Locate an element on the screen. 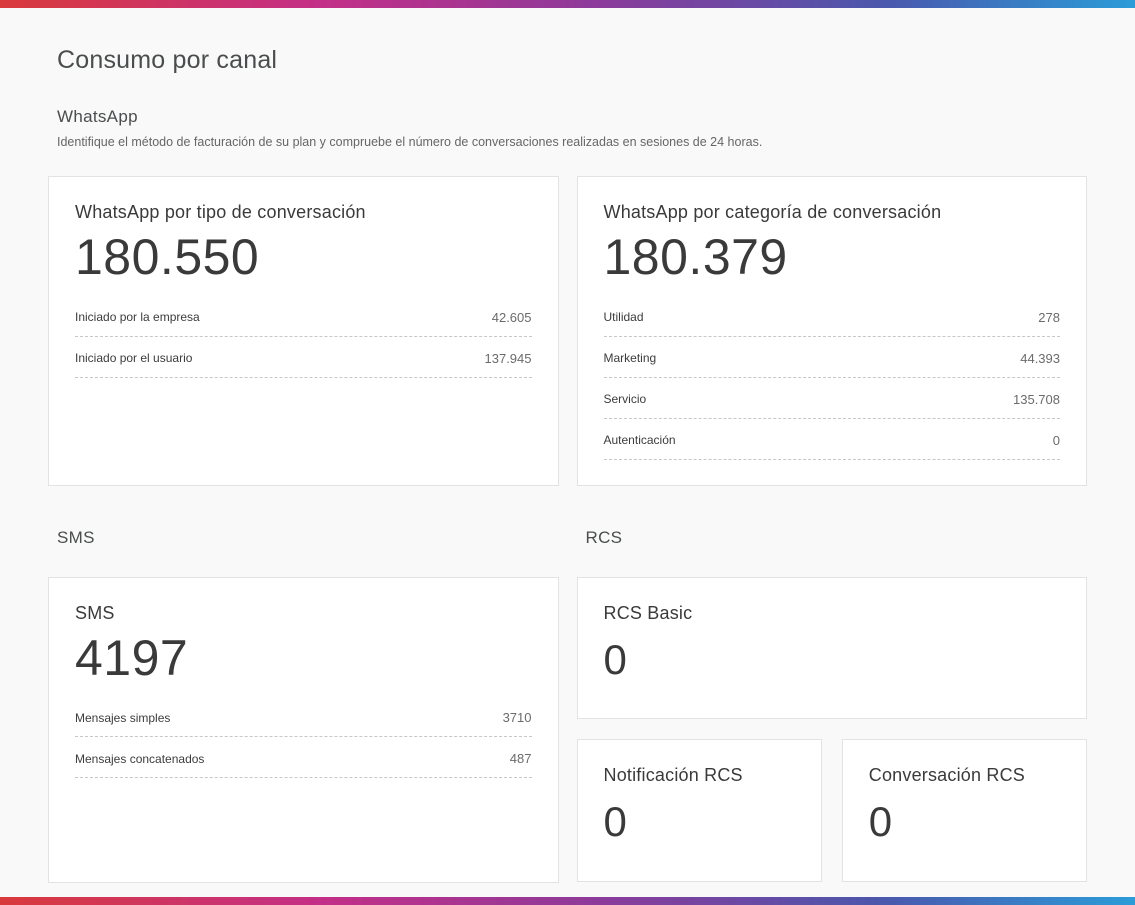  stat-row: Autenticación 0 is located at coordinates (831, 439).